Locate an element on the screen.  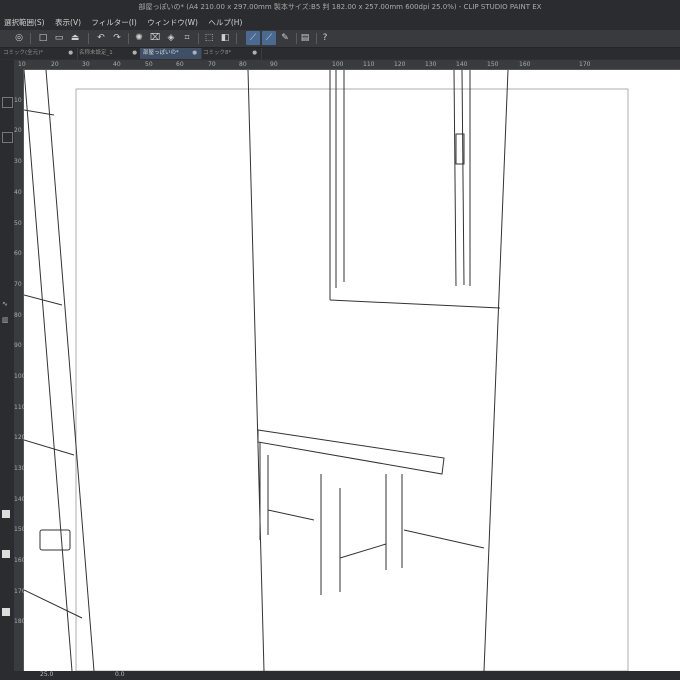
clear-icon: ⌧ is located at coordinates (155, 38).